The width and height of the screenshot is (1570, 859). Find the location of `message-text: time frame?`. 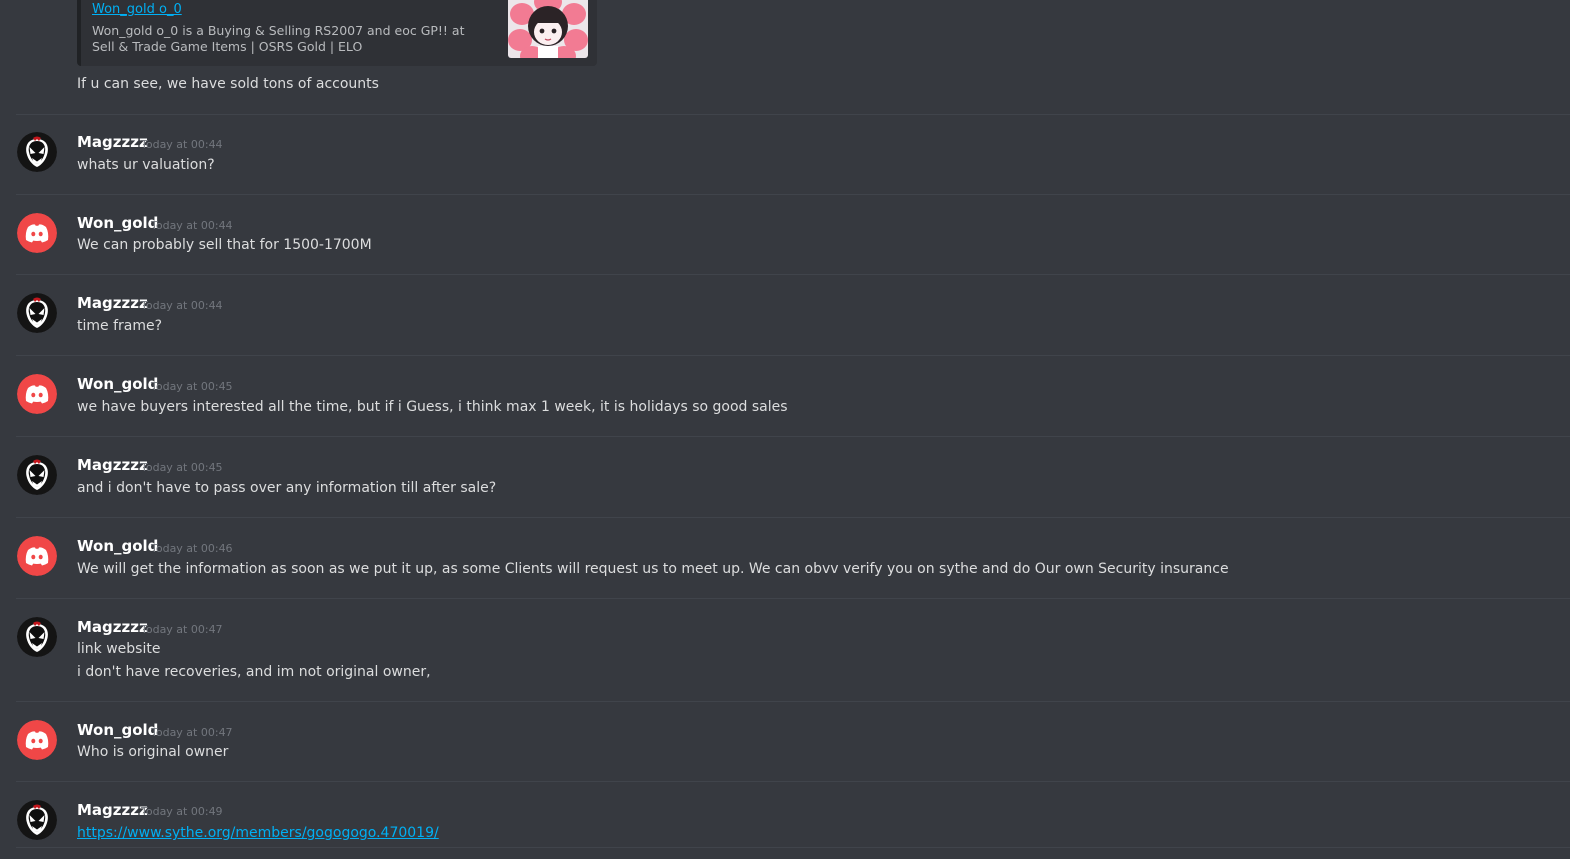

message-text: time frame? is located at coordinates (120, 326).